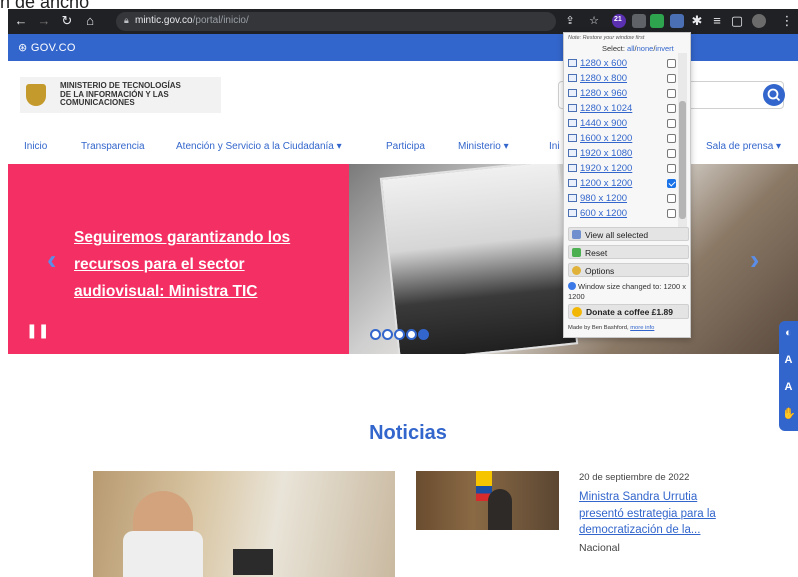 The height and width of the screenshot is (577, 798). I want to click on search-button, so click(774, 95).